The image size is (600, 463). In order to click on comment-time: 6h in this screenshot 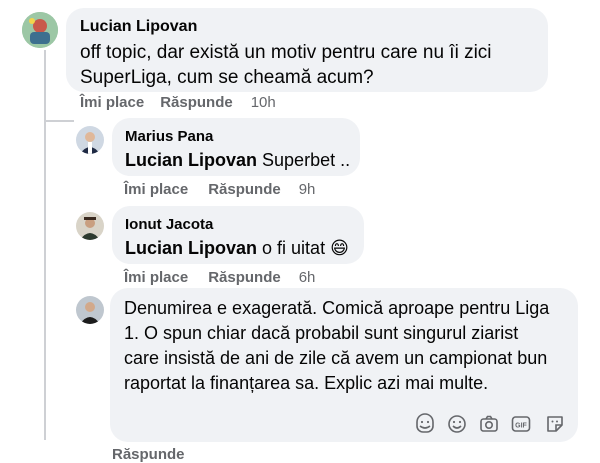, I will do `click(307, 277)`.